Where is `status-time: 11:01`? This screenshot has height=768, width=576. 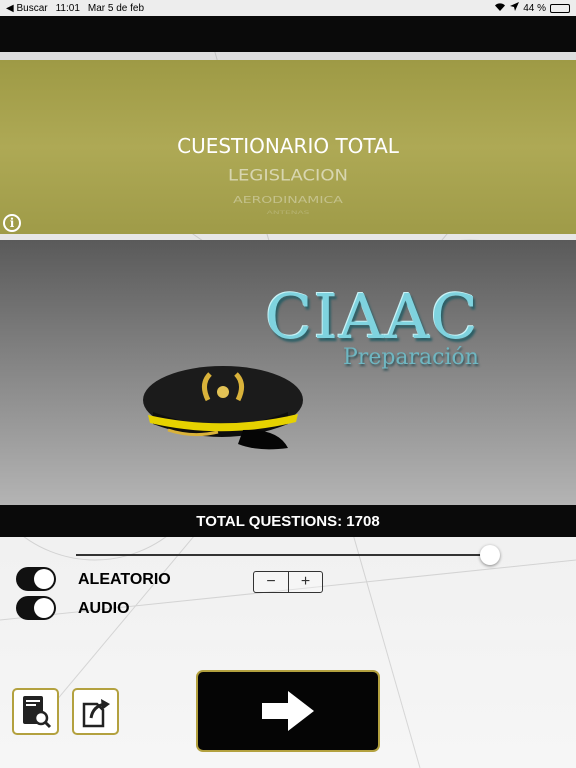 status-time: 11:01 is located at coordinates (67, 8).